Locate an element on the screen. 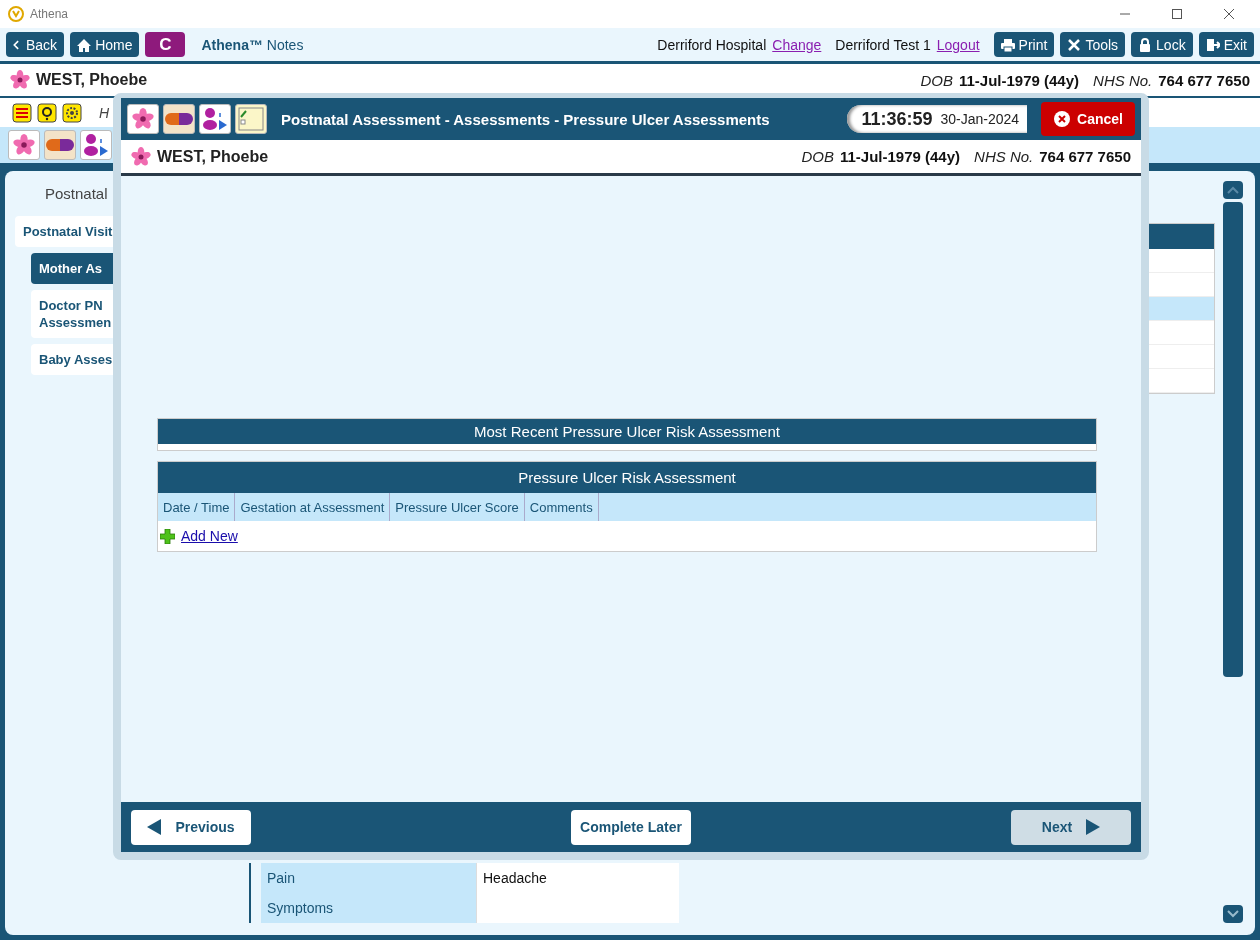 This screenshot has height=940, width=1260. back-button: Back is located at coordinates (35, 44).